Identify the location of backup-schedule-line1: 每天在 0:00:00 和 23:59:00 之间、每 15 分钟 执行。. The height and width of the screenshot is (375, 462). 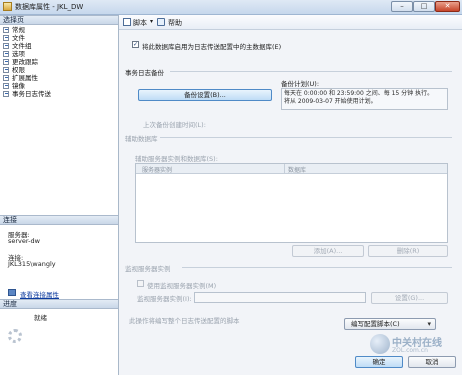
(359, 93).